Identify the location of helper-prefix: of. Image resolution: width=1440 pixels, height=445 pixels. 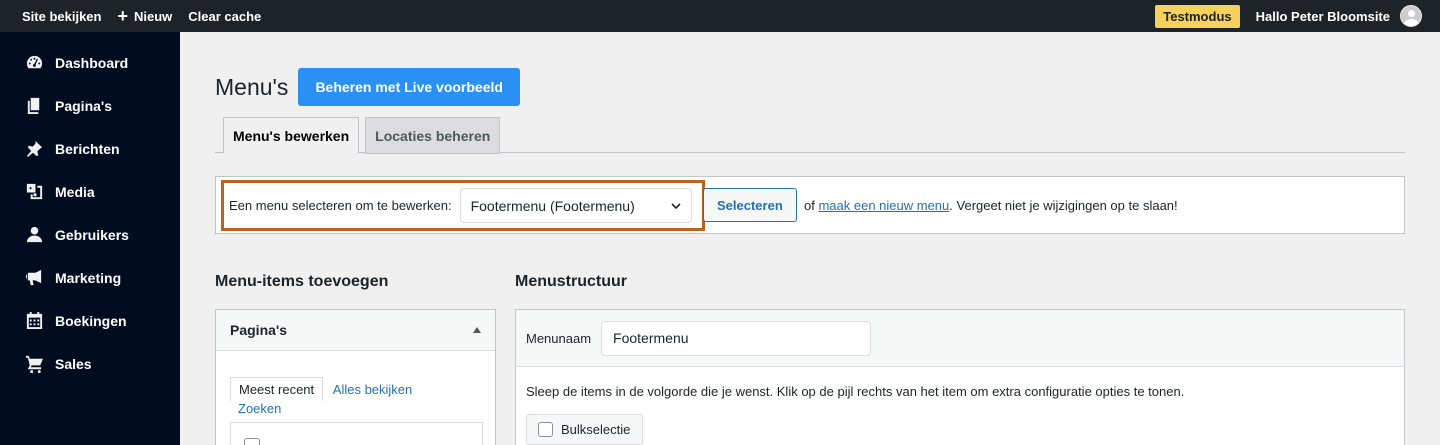
(809, 205).